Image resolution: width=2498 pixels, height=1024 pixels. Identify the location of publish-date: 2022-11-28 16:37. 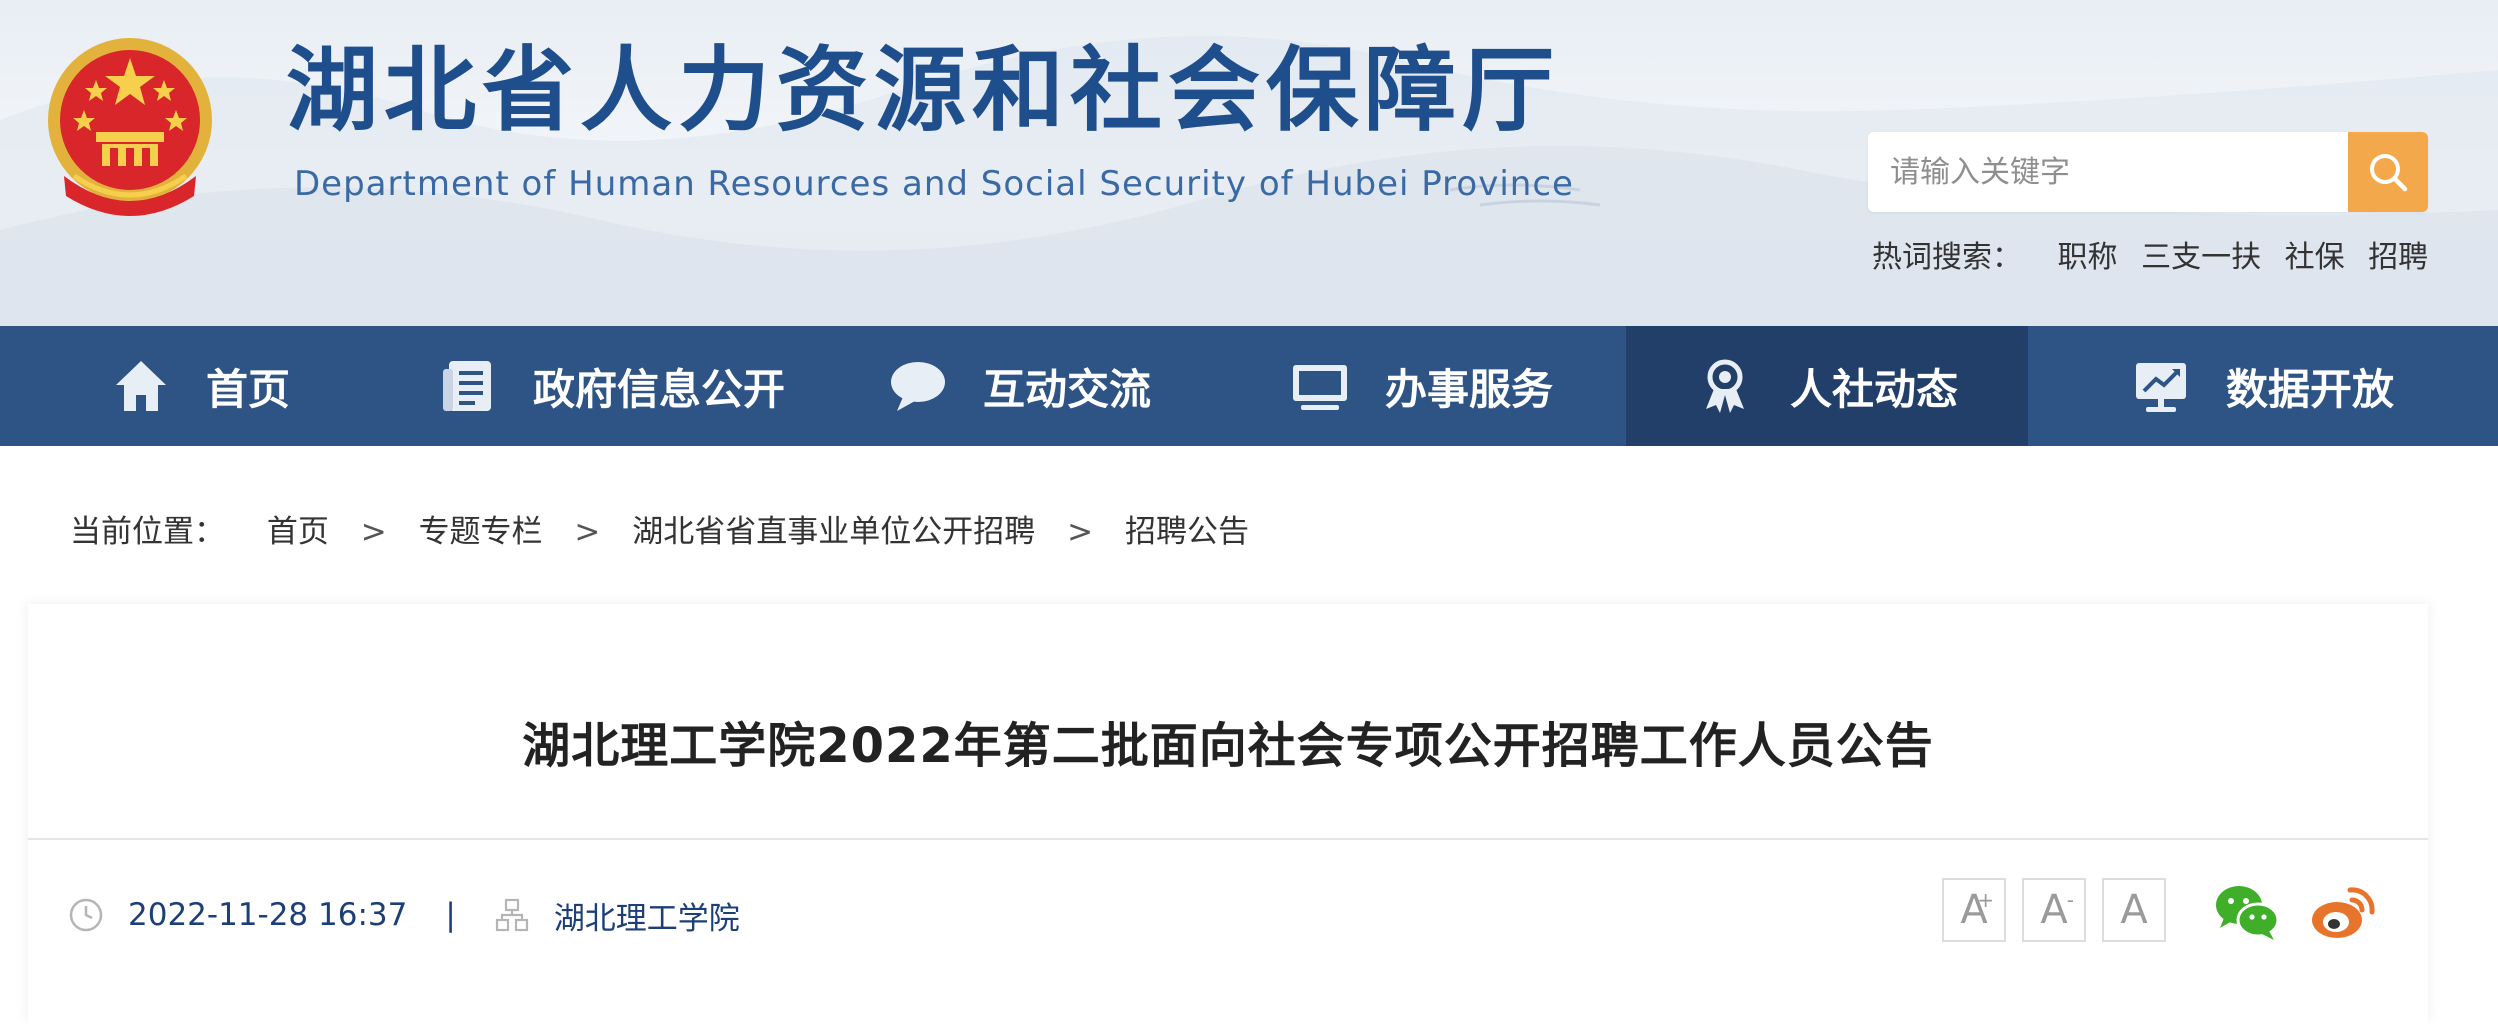
(268, 915).